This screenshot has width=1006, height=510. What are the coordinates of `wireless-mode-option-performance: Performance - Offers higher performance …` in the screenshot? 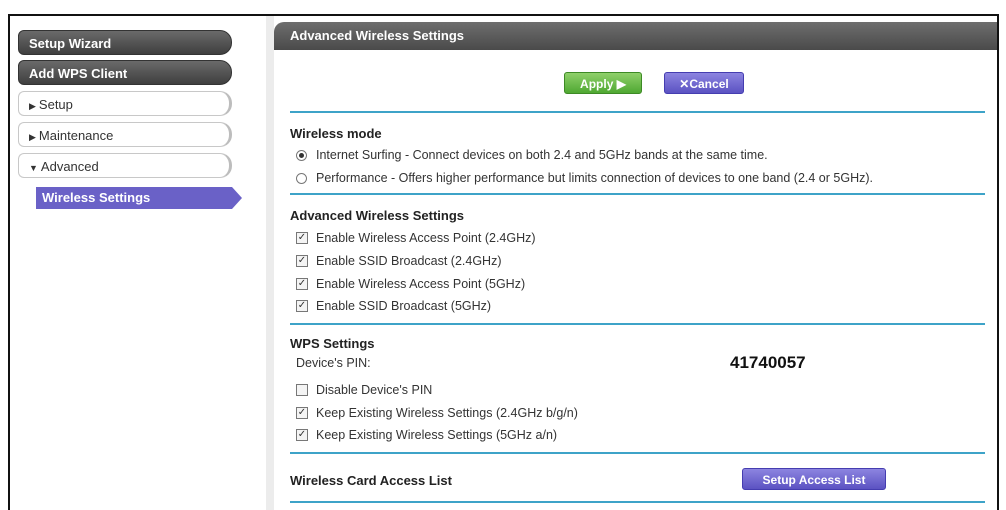 It's located at (584, 178).